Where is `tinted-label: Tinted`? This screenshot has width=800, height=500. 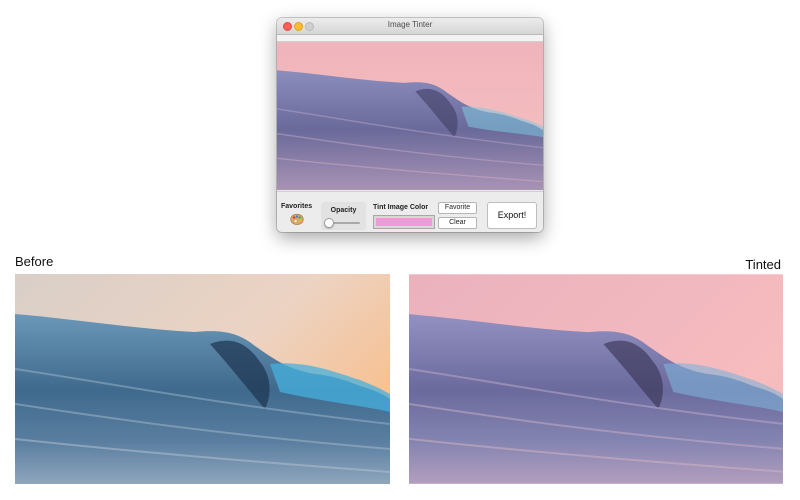
tinted-label: Tinted is located at coordinates (763, 264).